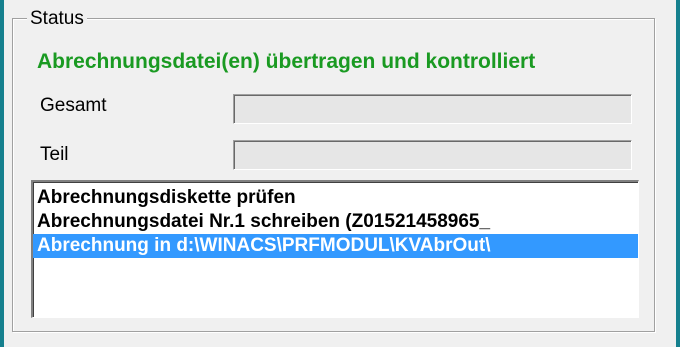 Image resolution: width=680 pixels, height=347 pixels. I want to click on window-edge-left, so click(2, 173).